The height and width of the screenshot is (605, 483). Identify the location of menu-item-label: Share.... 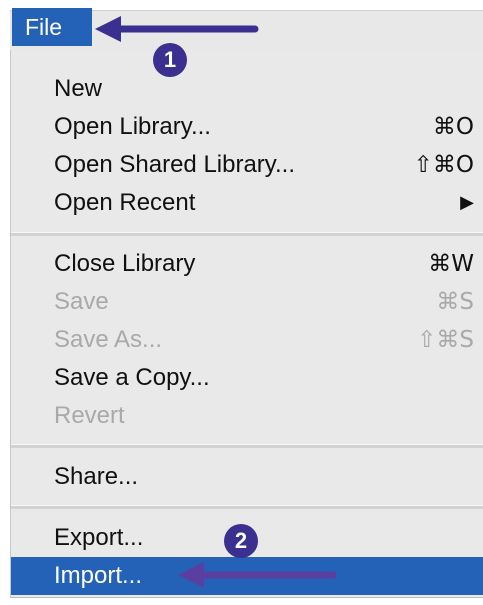
(96, 476).